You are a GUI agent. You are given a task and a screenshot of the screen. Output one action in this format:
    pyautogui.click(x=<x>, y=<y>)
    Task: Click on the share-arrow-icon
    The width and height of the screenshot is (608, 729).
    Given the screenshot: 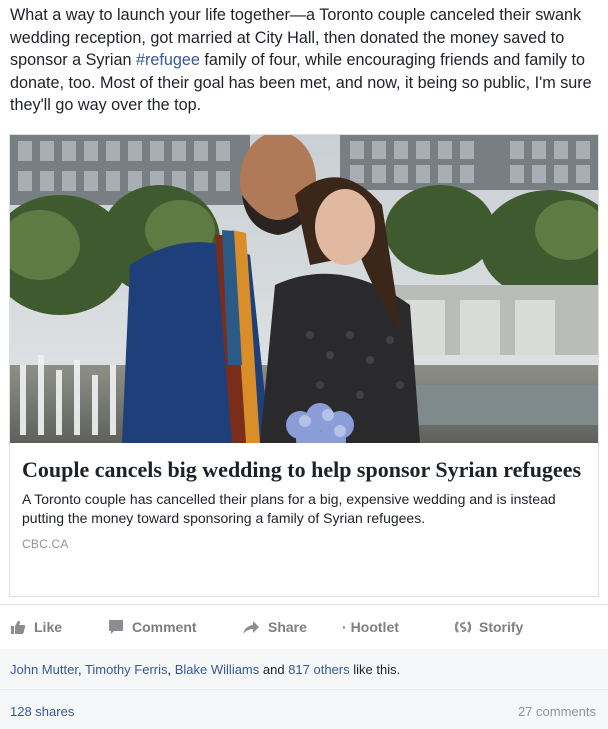 What is the action you would take?
    pyautogui.click(x=251, y=627)
    